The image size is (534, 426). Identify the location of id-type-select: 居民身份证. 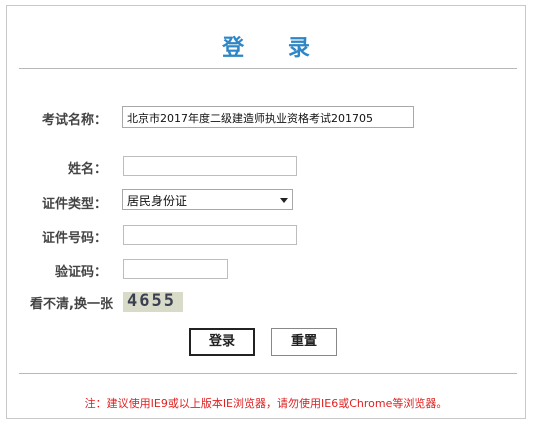
(207, 199).